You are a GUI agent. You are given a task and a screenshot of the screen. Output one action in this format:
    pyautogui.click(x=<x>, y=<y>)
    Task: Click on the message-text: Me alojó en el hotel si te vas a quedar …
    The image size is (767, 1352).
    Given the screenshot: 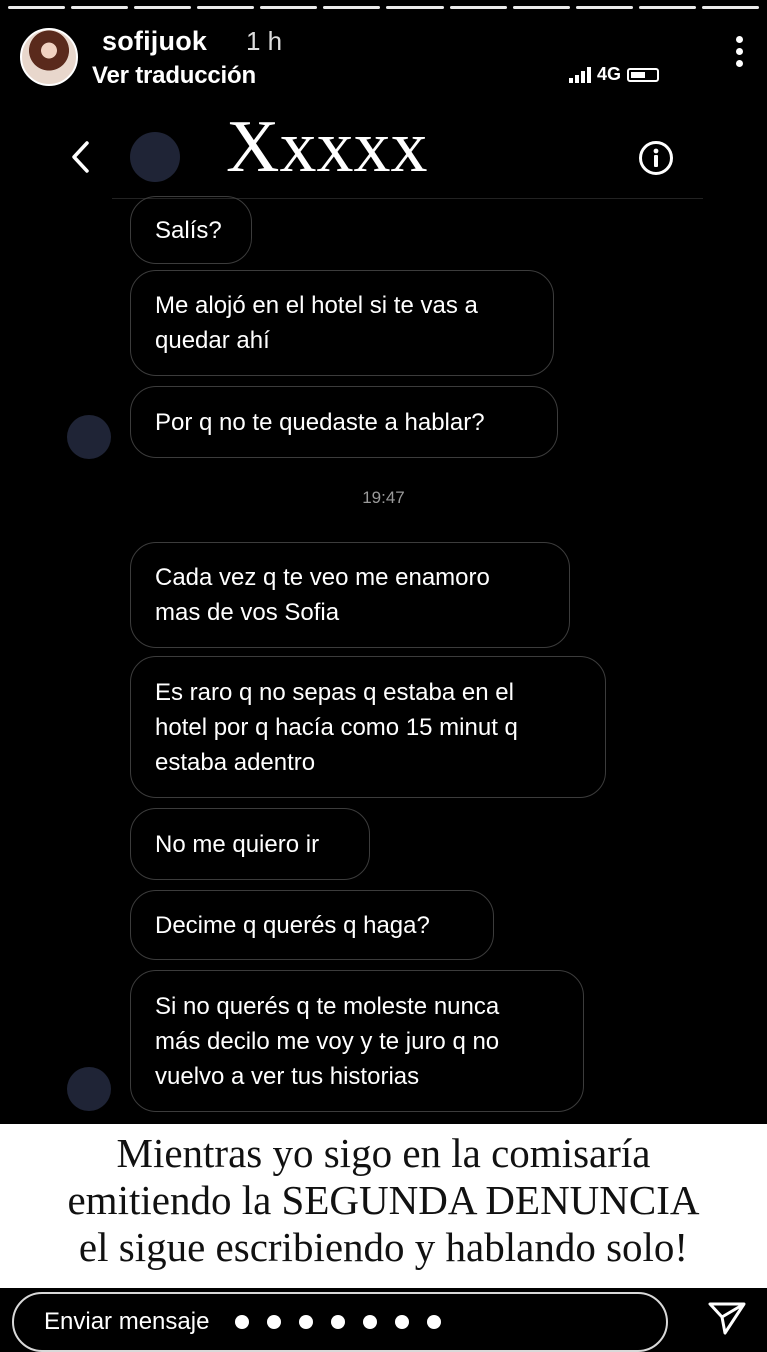 What is the action you would take?
    pyautogui.click(x=316, y=323)
    